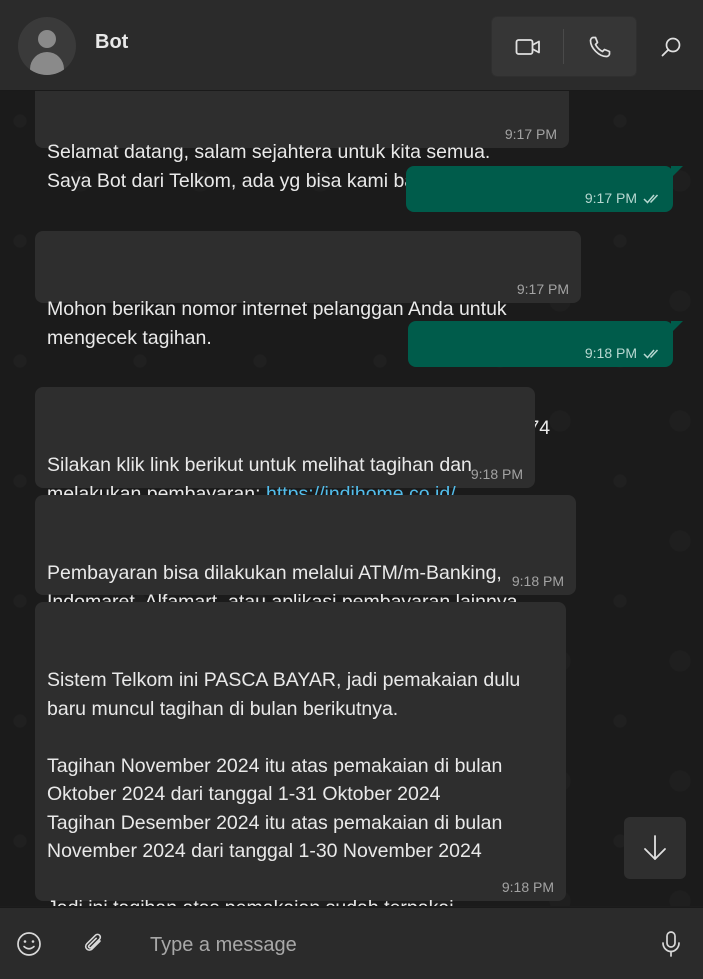 The width and height of the screenshot is (703, 979). I want to click on arrow-down-icon, so click(655, 847).